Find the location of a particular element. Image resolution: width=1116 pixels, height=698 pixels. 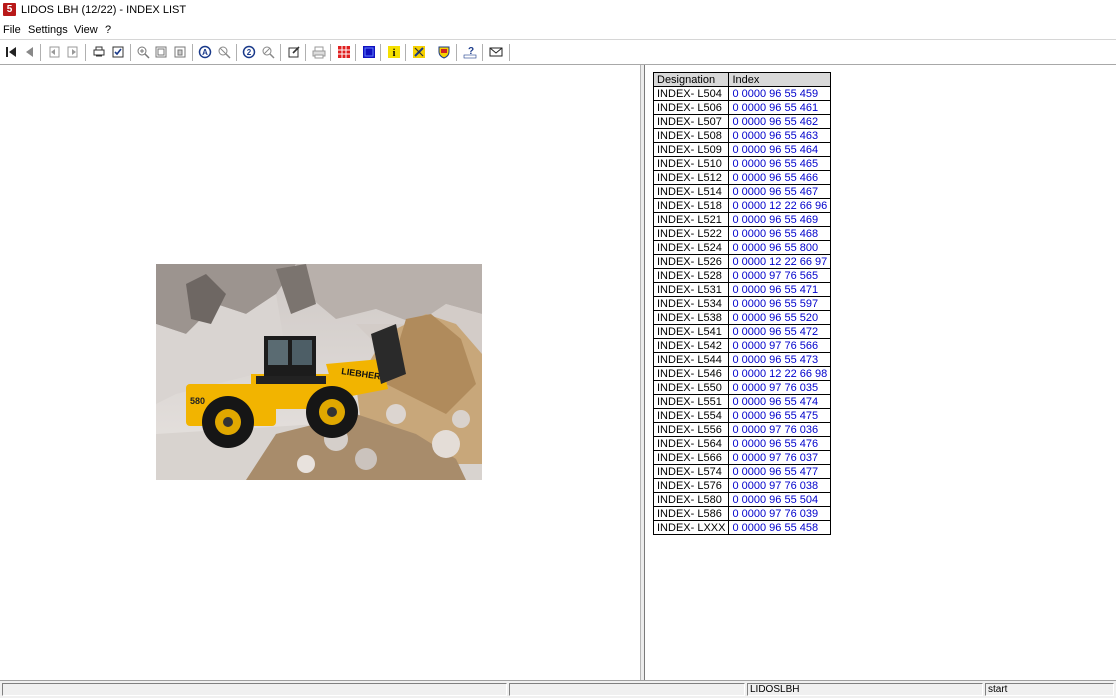

index-link: 0 0000 96 55 504 is located at coordinates (780, 499).